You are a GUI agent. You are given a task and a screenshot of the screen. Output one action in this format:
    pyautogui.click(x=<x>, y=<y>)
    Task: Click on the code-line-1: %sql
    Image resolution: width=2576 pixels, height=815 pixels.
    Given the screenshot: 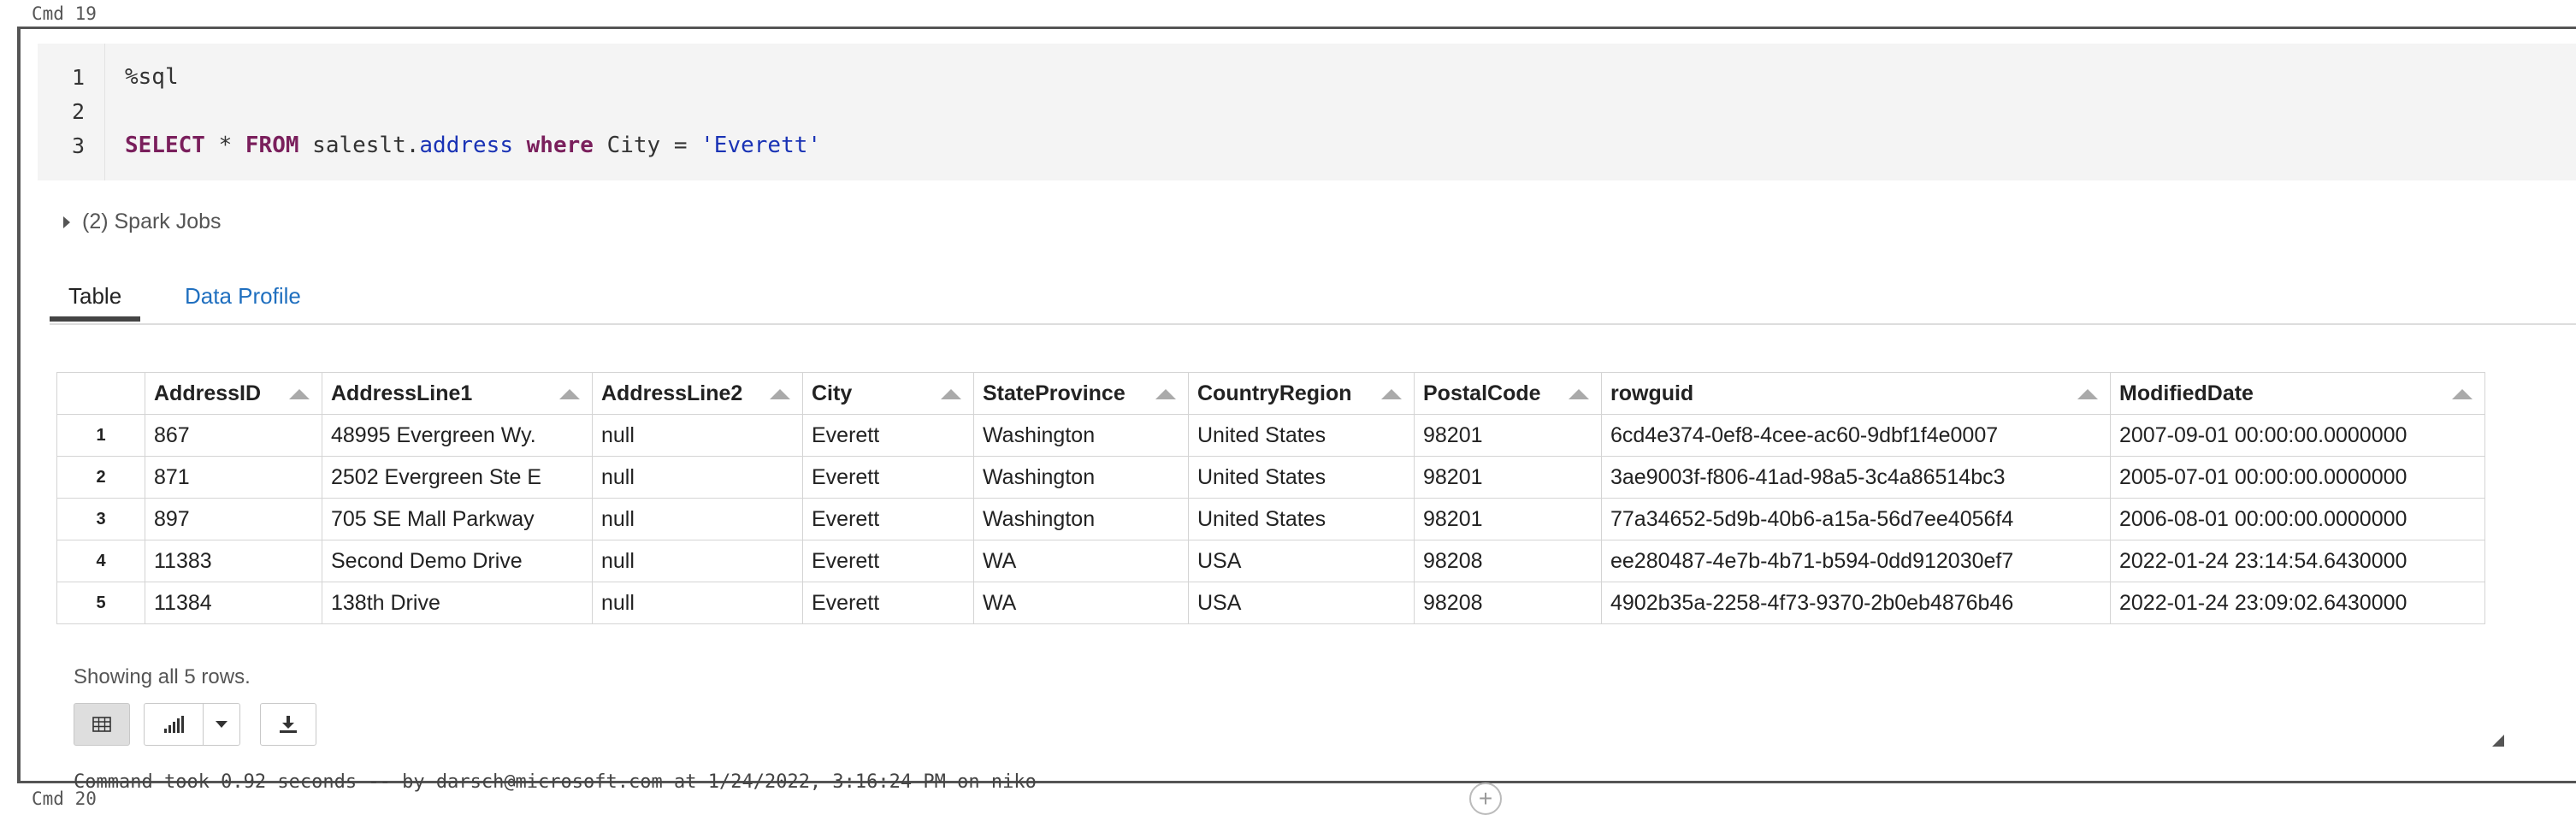 What is the action you would take?
    pyautogui.click(x=152, y=77)
    